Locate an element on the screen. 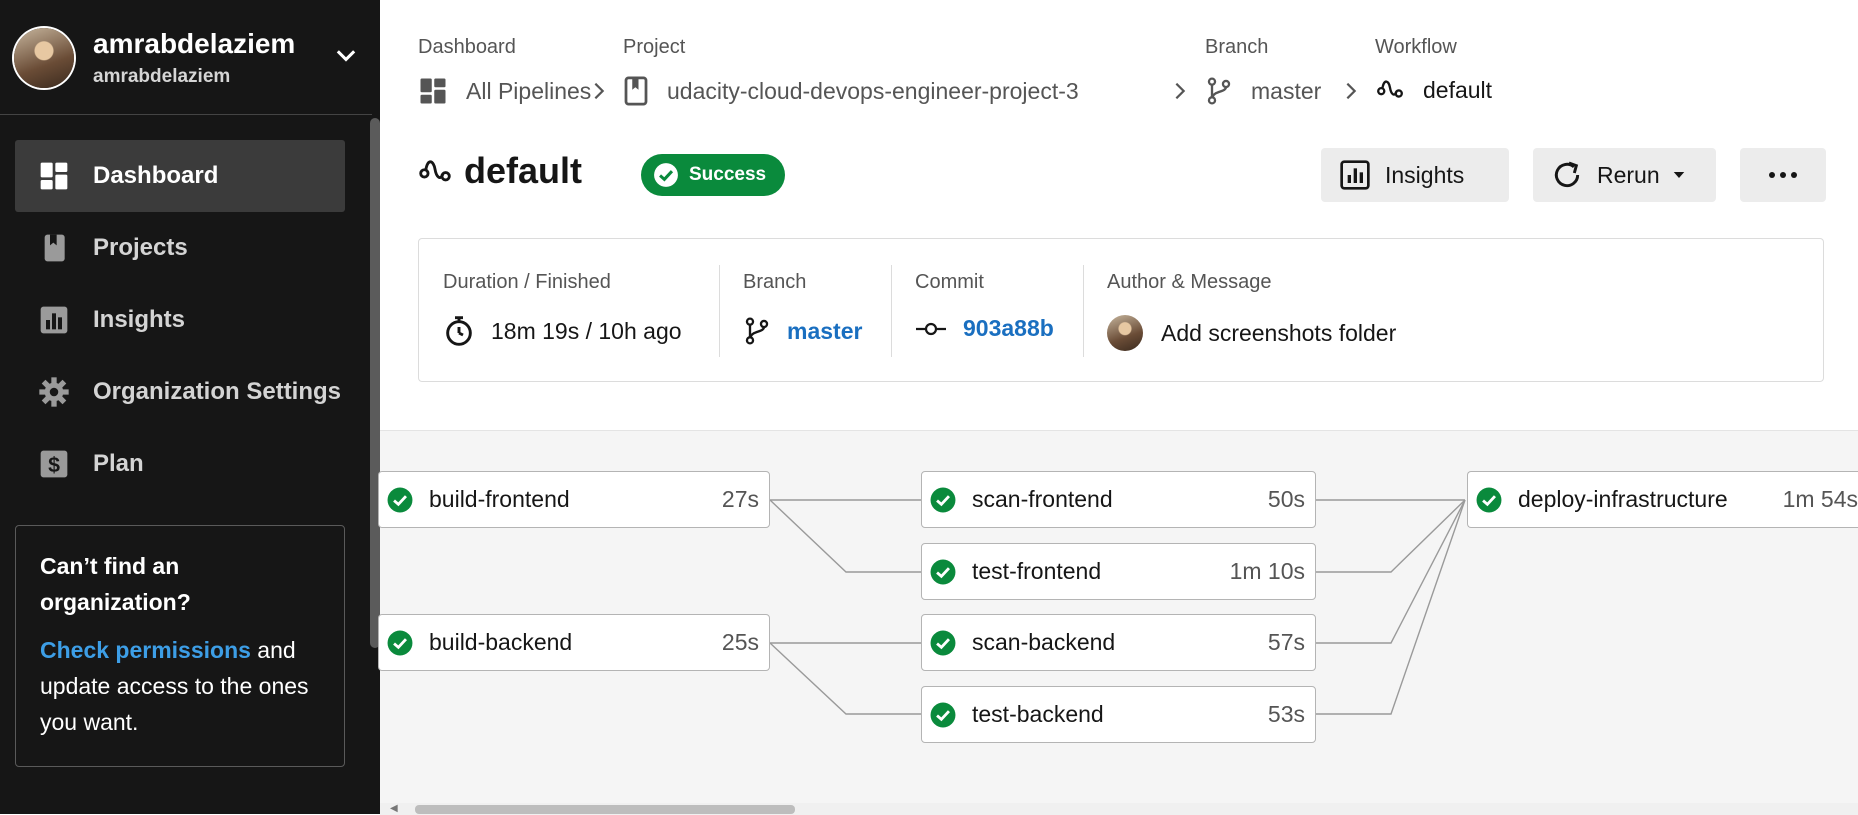 Image resolution: width=1858 pixels, height=815 pixels. status-badge: Success is located at coordinates (713, 175).